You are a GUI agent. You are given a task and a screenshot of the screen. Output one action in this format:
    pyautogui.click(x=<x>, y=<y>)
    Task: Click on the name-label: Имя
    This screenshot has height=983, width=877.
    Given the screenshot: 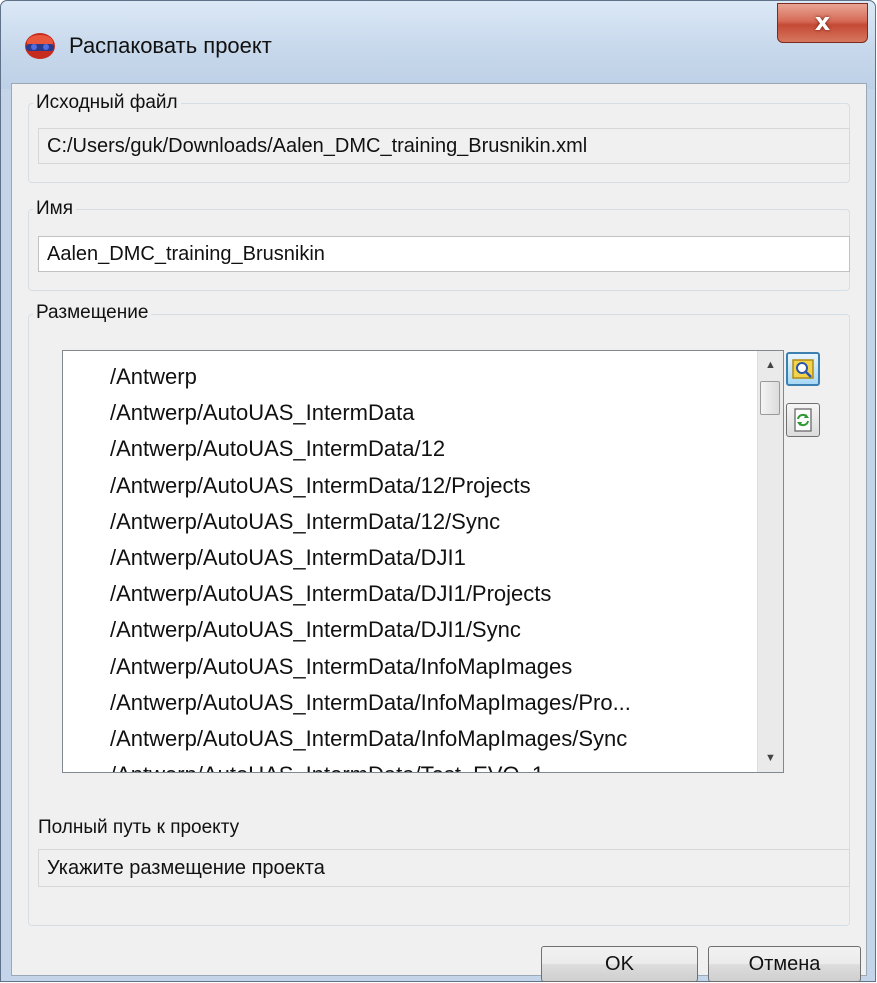 What is the action you would take?
    pyautogui.click(x=55, y=209)
    